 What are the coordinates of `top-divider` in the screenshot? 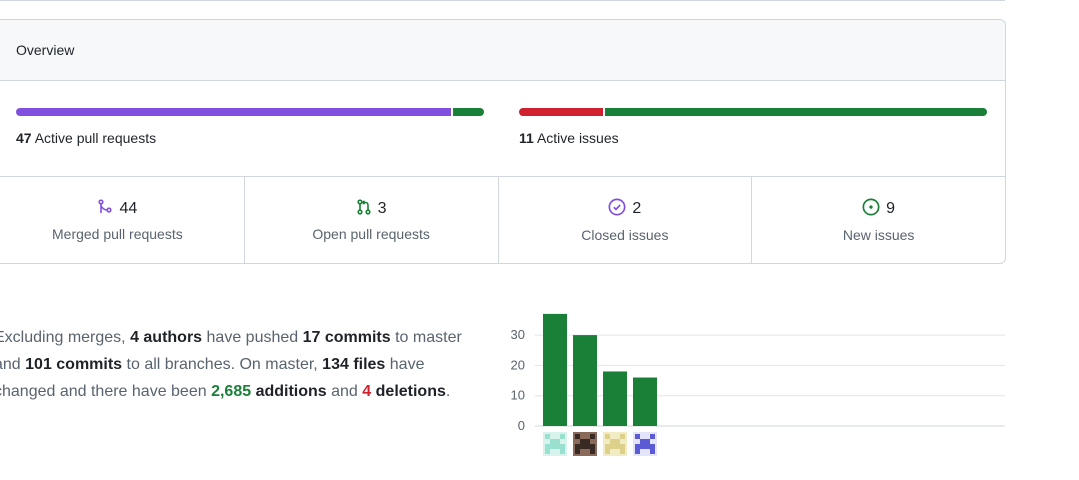 It's located at (502, 0).